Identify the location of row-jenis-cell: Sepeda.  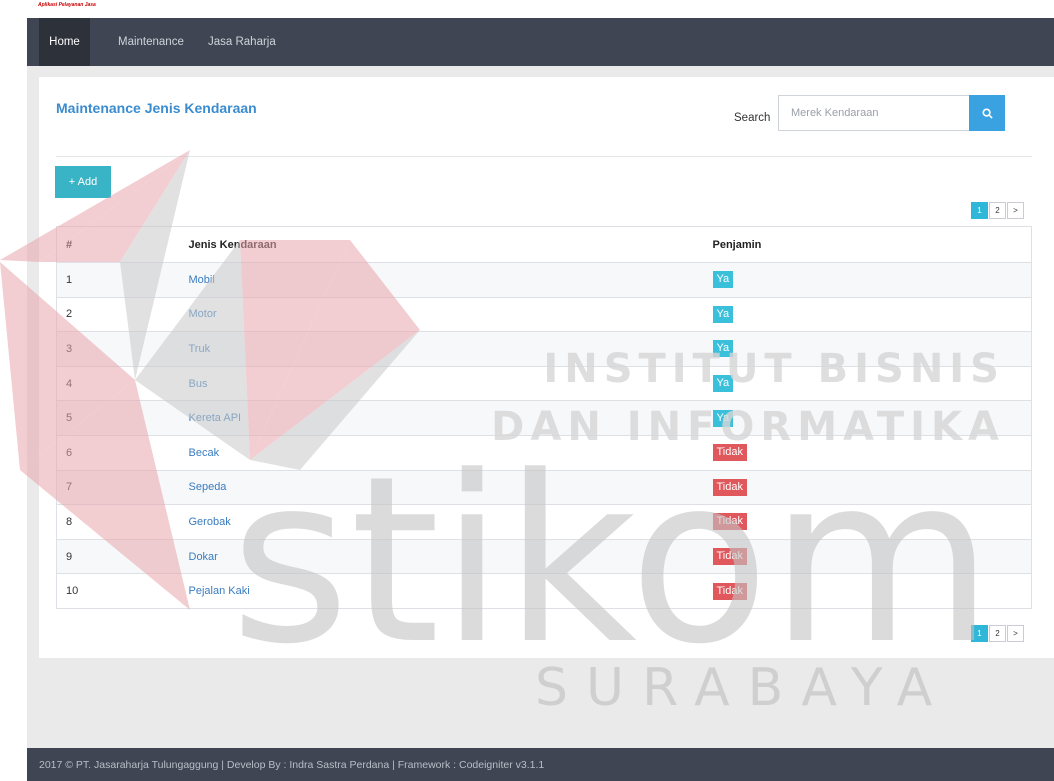
(450, 487).